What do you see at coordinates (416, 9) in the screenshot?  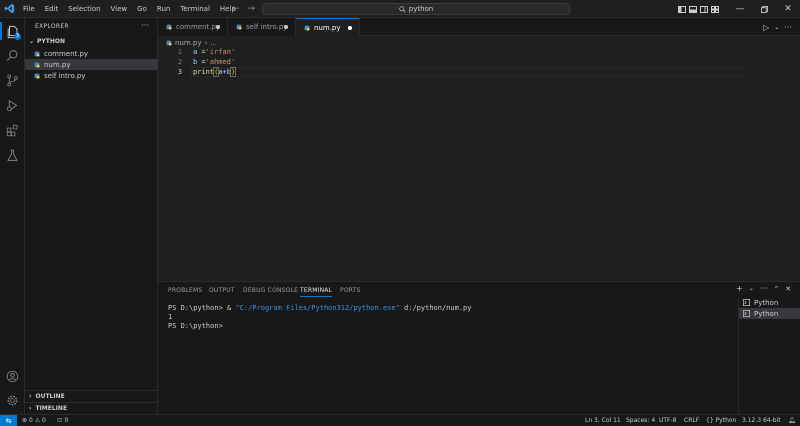 I see `command-center-search: python` at bounding box center [416, 9].